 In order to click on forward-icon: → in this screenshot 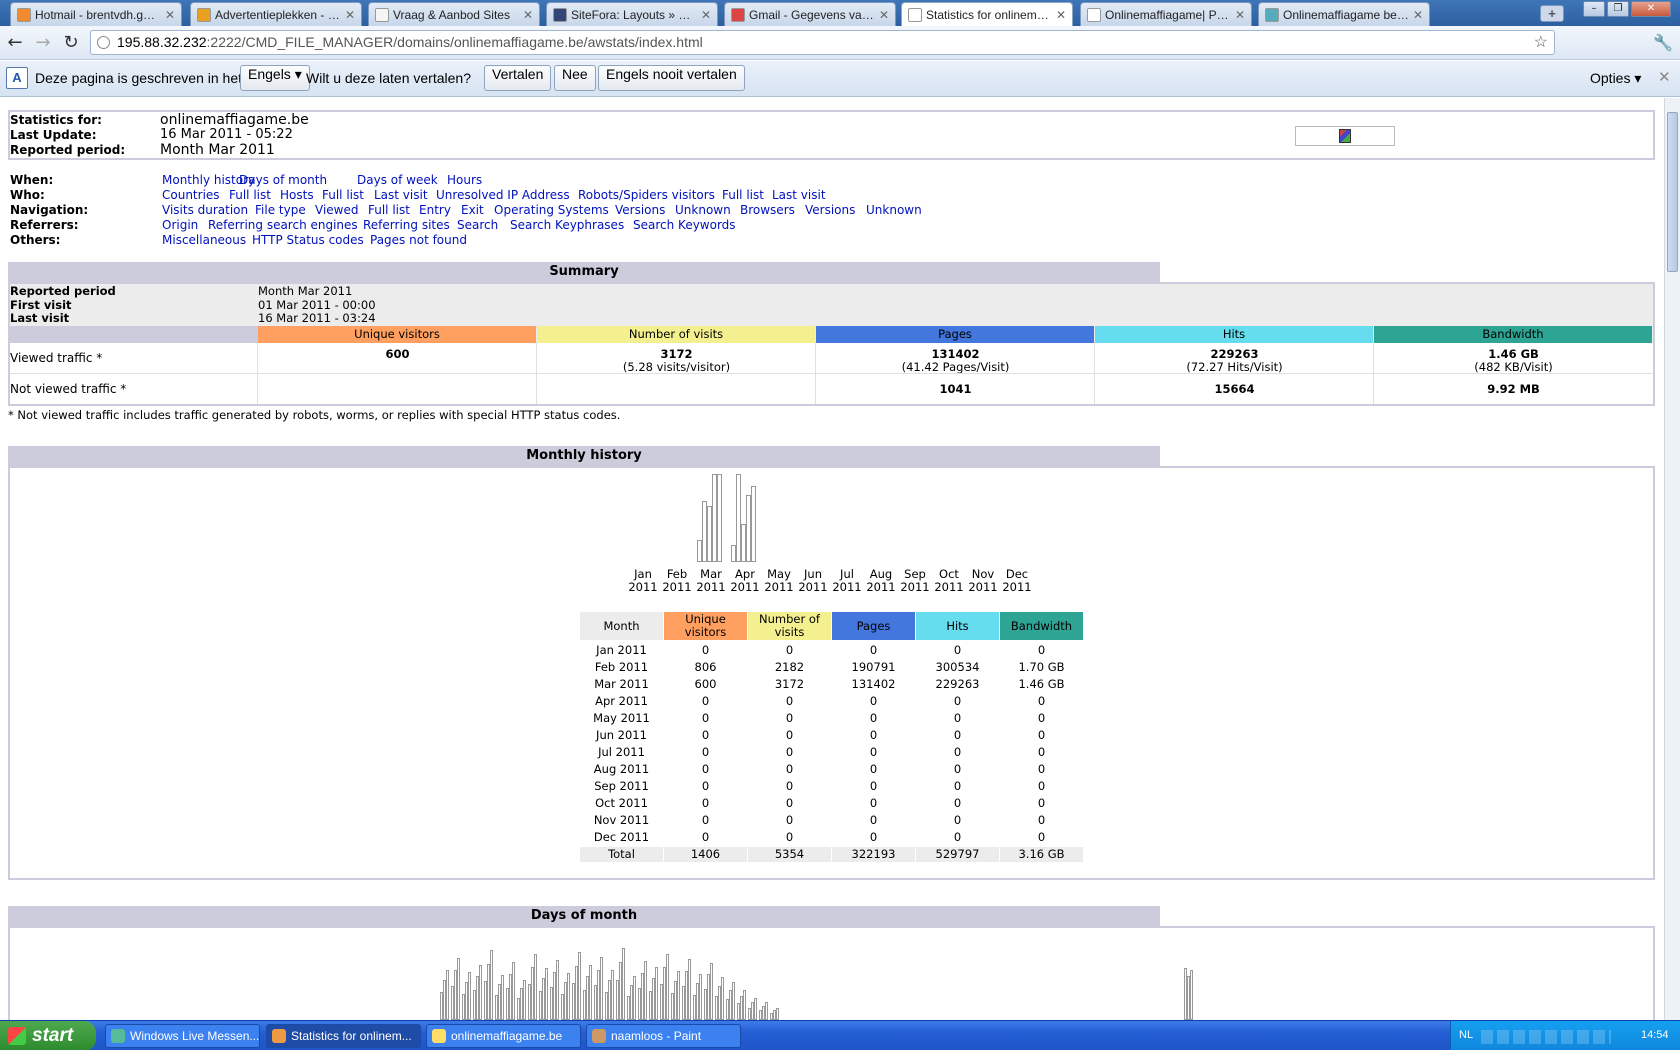, I will do `click(43, 43)`.